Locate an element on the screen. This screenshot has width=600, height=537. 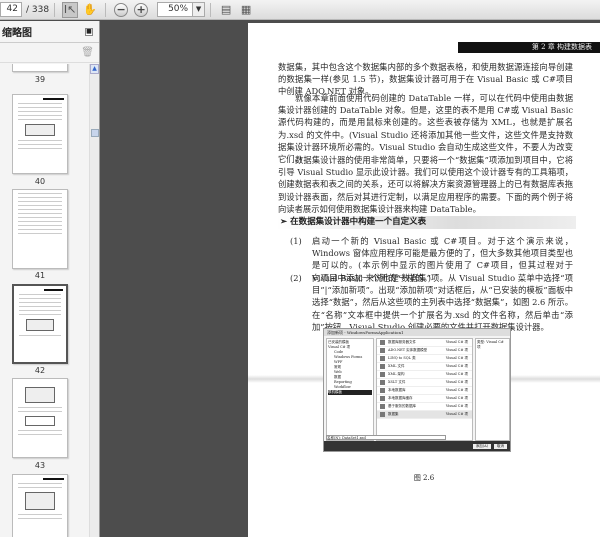
template-name: XSLT 文件 is located at coordinates (397, 382).